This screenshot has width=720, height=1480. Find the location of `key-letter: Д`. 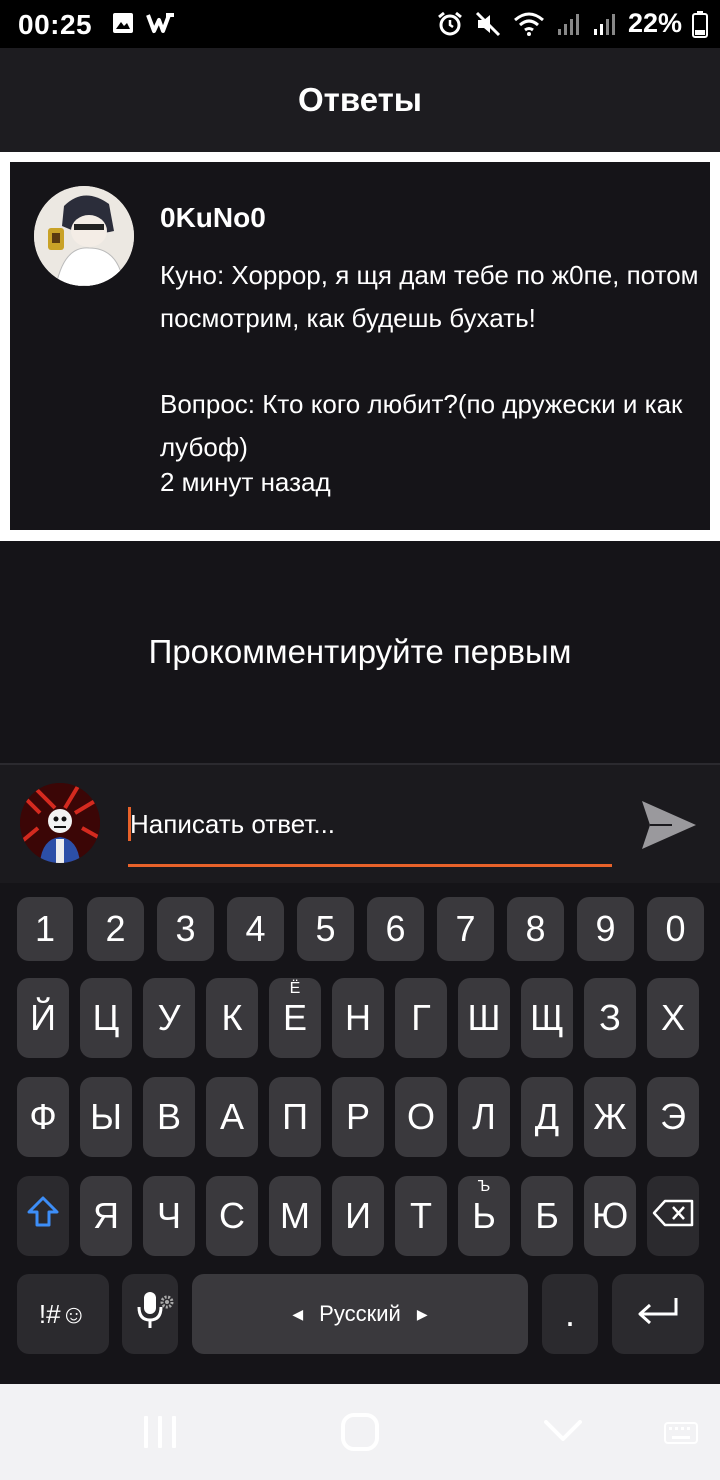

key-letter: Д is located at coordinates (547, 1117).